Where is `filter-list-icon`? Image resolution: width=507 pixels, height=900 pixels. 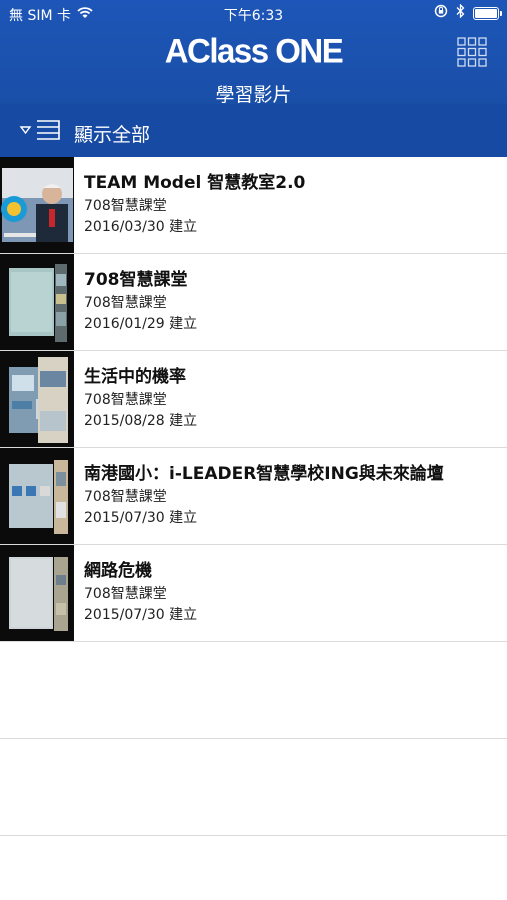 filter-list-icon is located at coordinates (40, 132).